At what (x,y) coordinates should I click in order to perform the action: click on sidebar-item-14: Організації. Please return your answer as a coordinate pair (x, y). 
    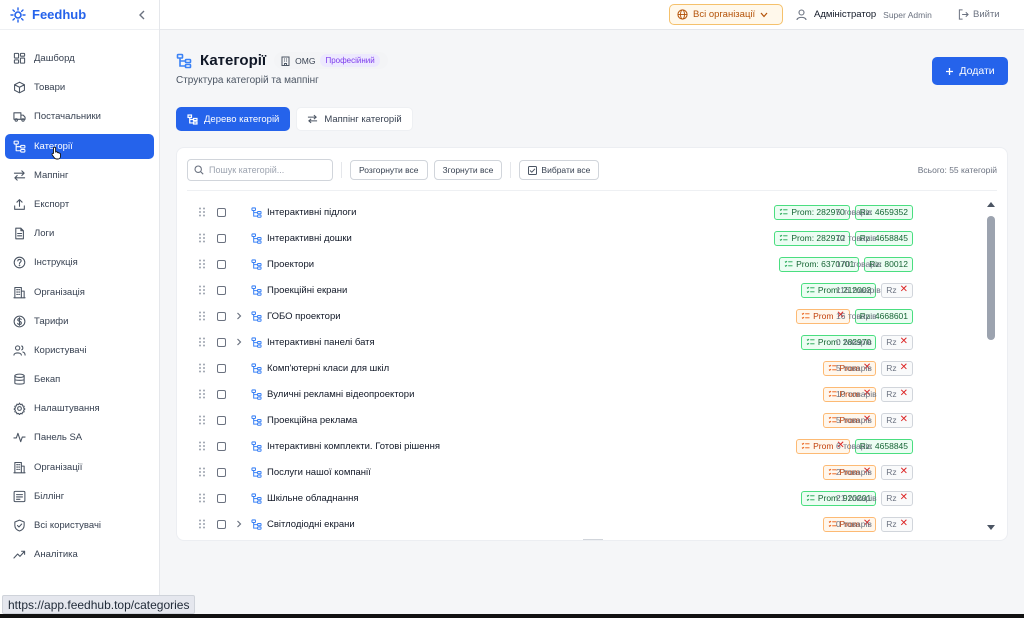
    Looking at the image, I should click on (79, 467).